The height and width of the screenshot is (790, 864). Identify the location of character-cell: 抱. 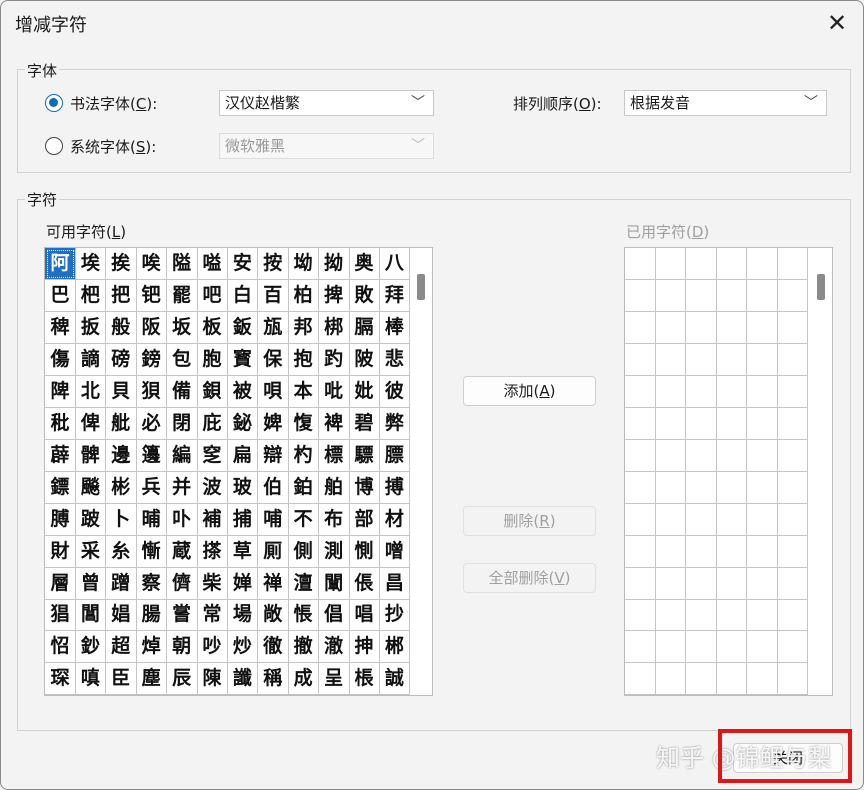
(304, 359).